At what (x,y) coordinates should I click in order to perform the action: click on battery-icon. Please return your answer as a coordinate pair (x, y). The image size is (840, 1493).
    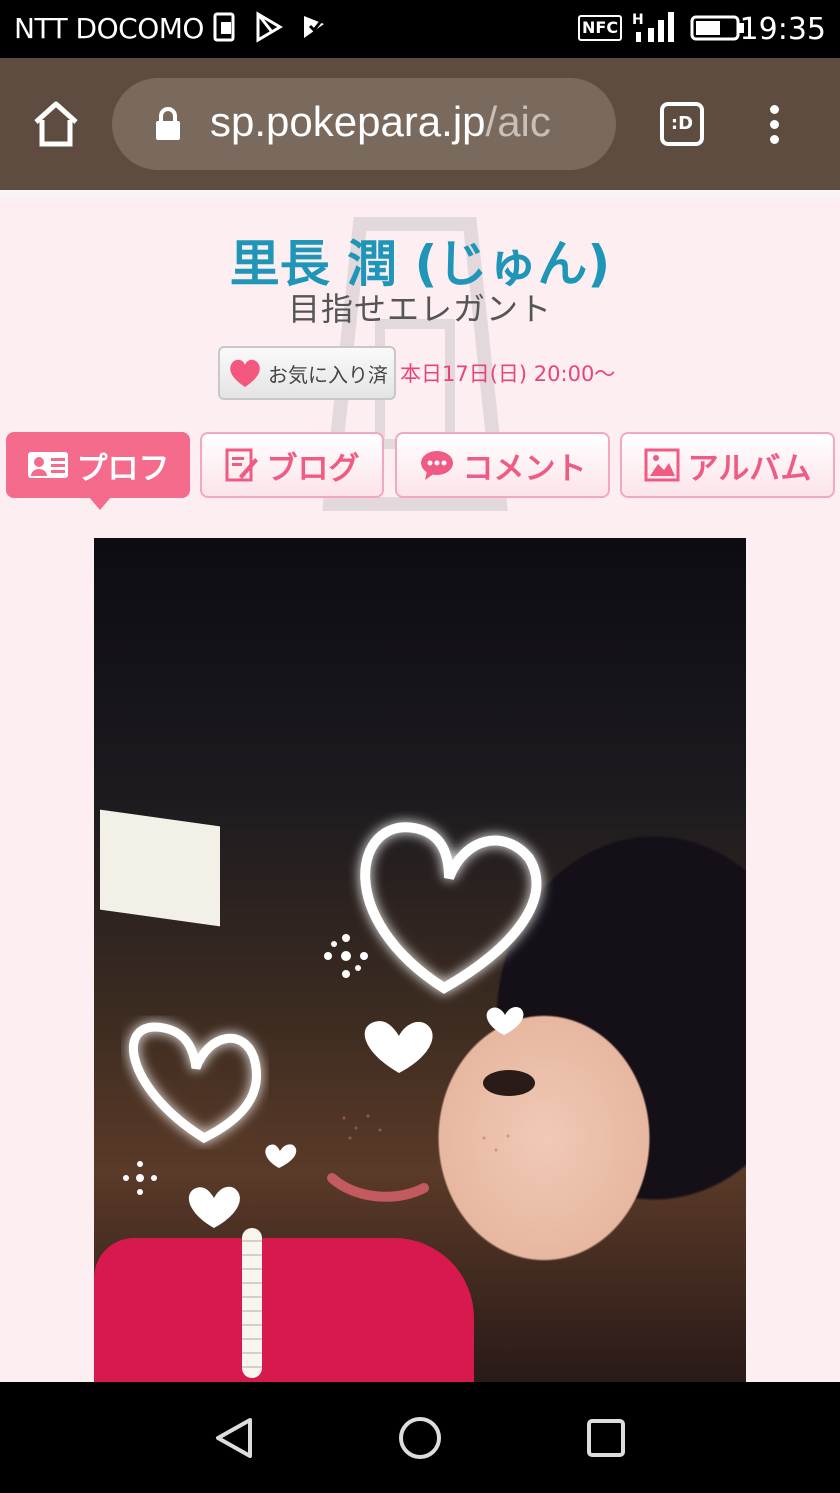
    Looking at the image, I should click on (717, 28).